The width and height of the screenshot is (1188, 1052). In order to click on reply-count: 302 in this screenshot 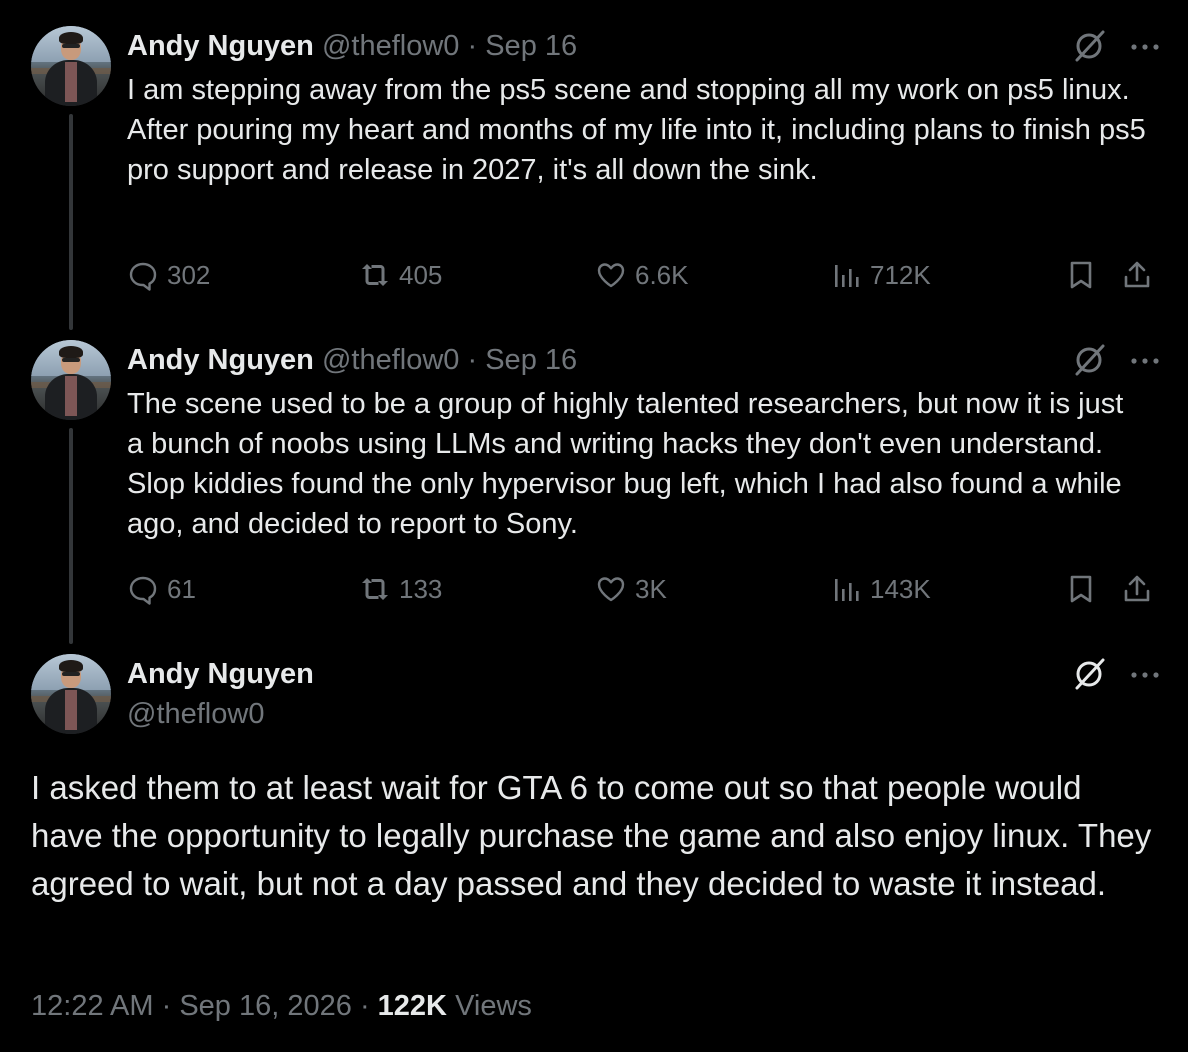, I will do `click(189, 274)`.